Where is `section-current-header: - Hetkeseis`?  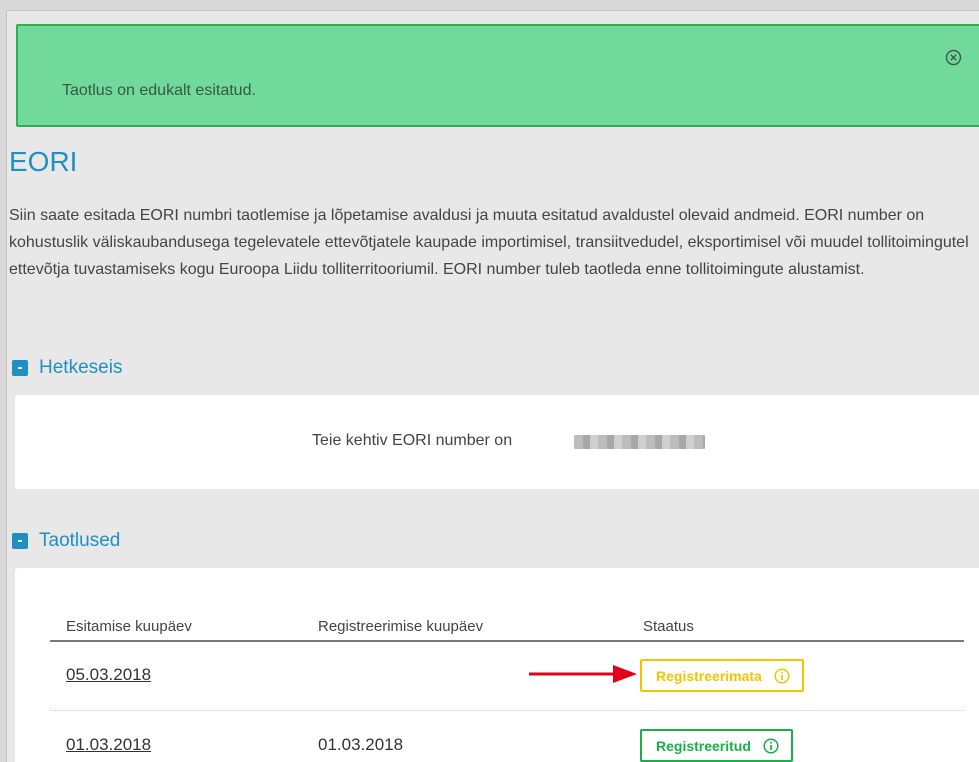 section-current-header: - Hetkeseis is located at coordinates (67, 368).